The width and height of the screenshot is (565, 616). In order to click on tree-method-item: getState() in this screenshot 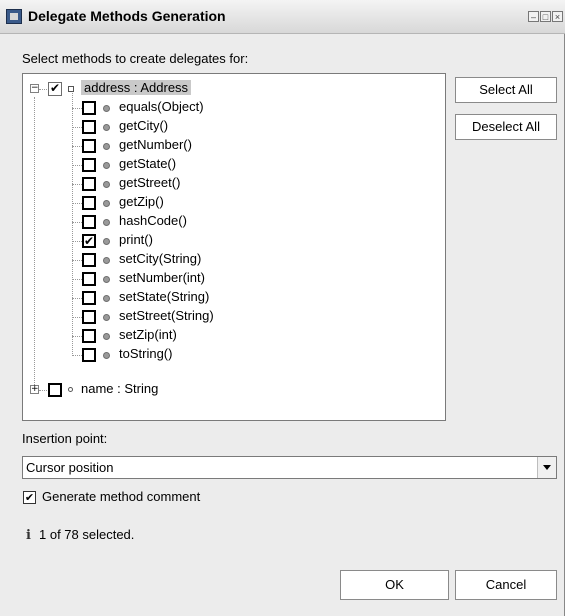, I will do `click(233, 164)`.